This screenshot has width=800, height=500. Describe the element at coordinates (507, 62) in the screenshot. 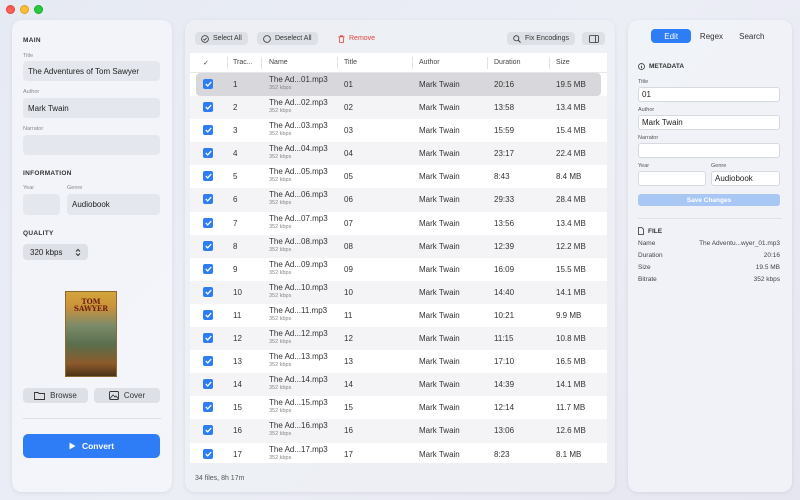

I see `header-duration: Duration` at that location.